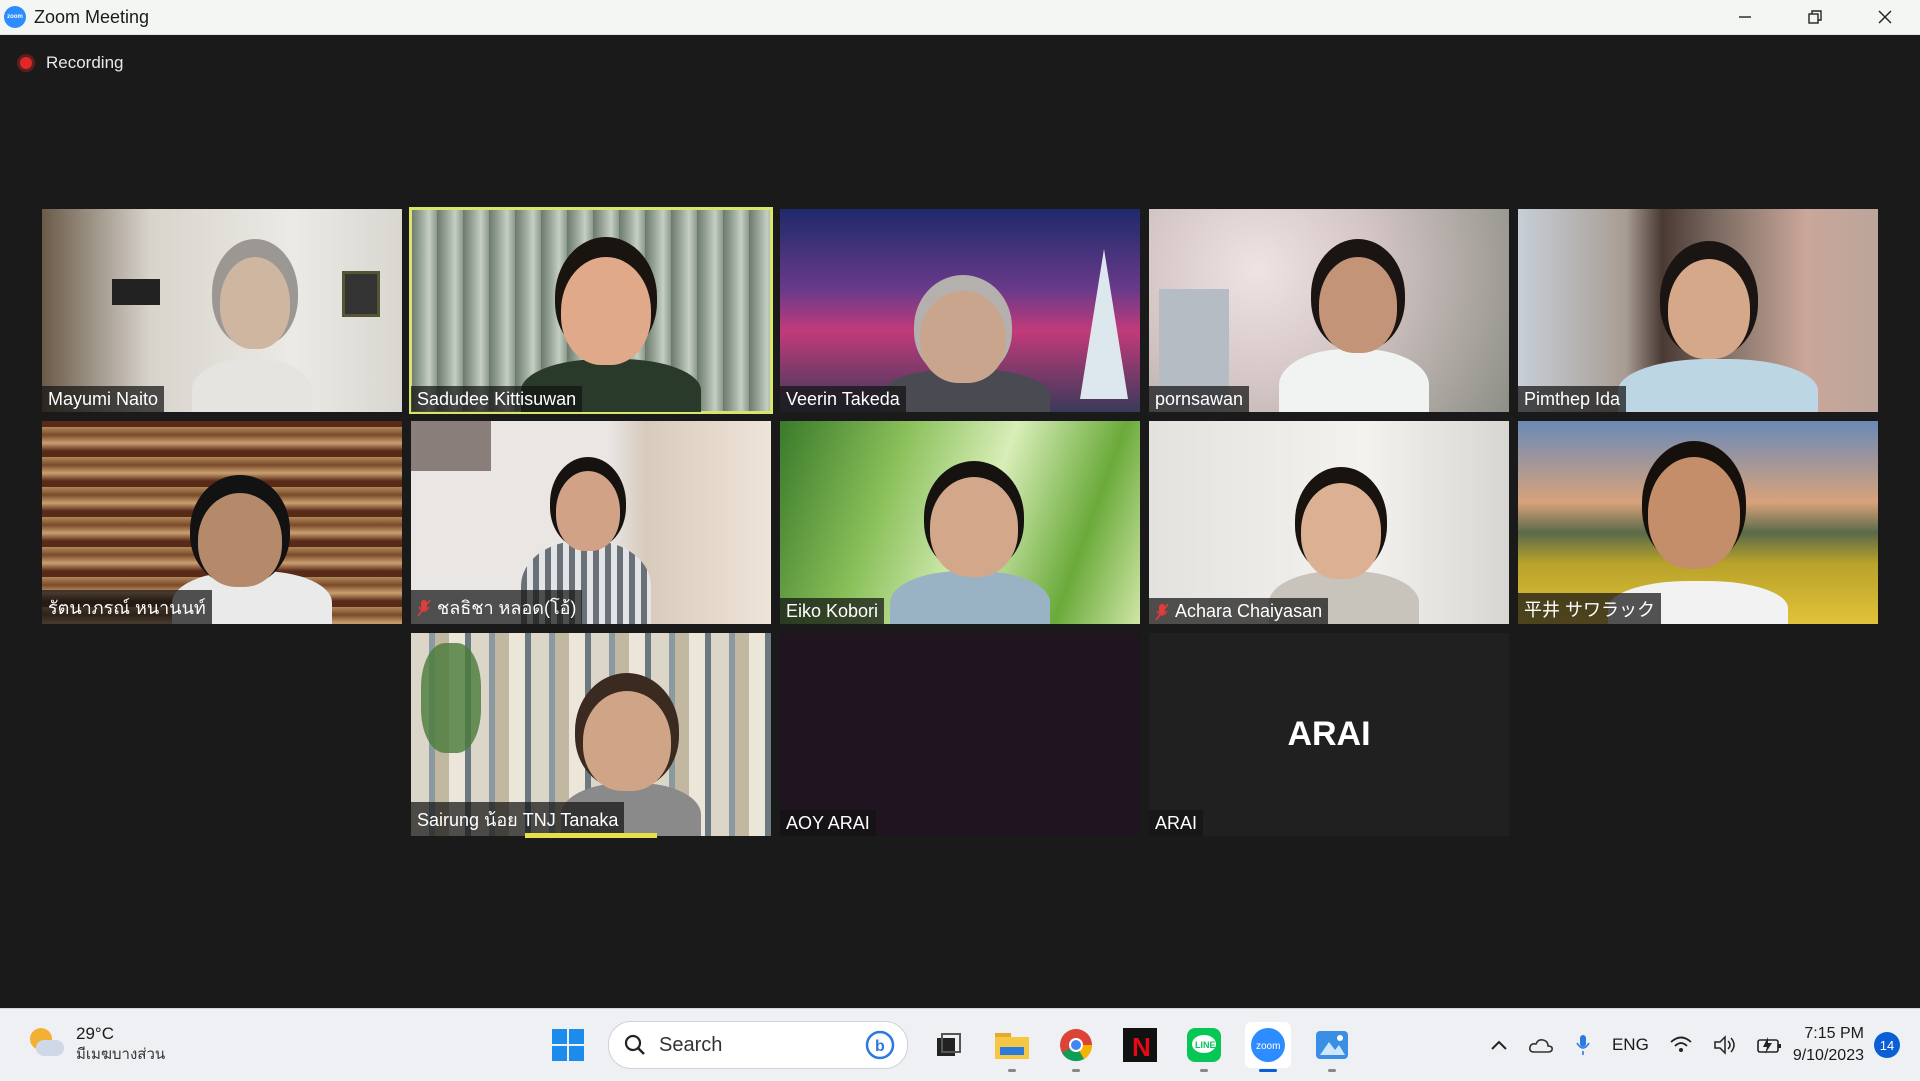 The width and height of the screenshot is (1920, 1081). Describe the element at coordinates (1887, 1045) in the screenshot. I see `notification-badge: 14` at that location.